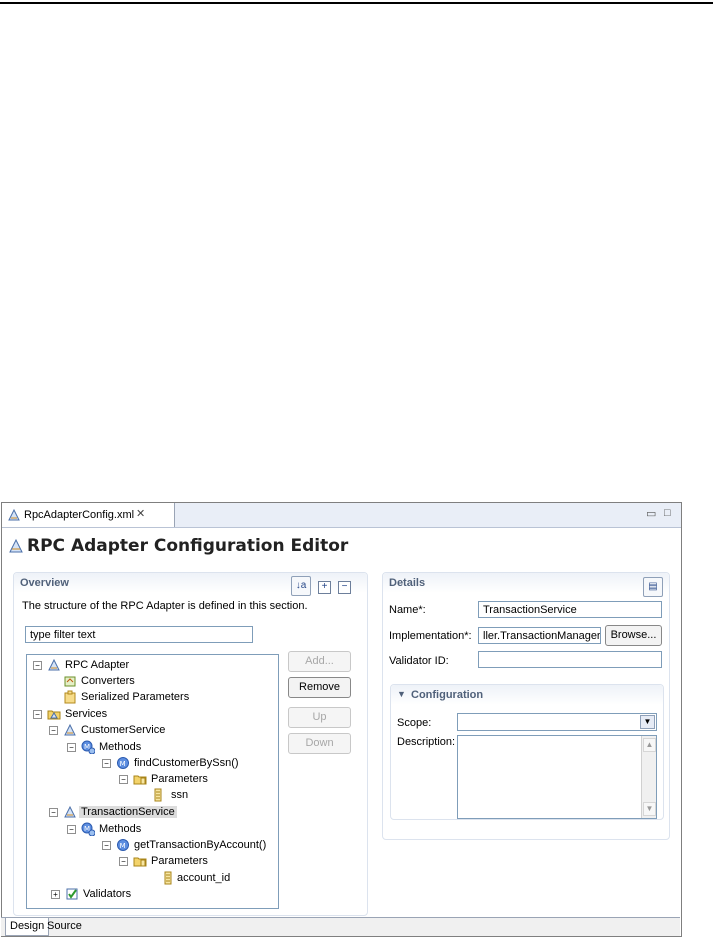 Image resolution: width=713 pixels, height=937 pixels. Describe the element at coordinates (407, 583) in the screenshot. I see `details-title: Details` at that location.